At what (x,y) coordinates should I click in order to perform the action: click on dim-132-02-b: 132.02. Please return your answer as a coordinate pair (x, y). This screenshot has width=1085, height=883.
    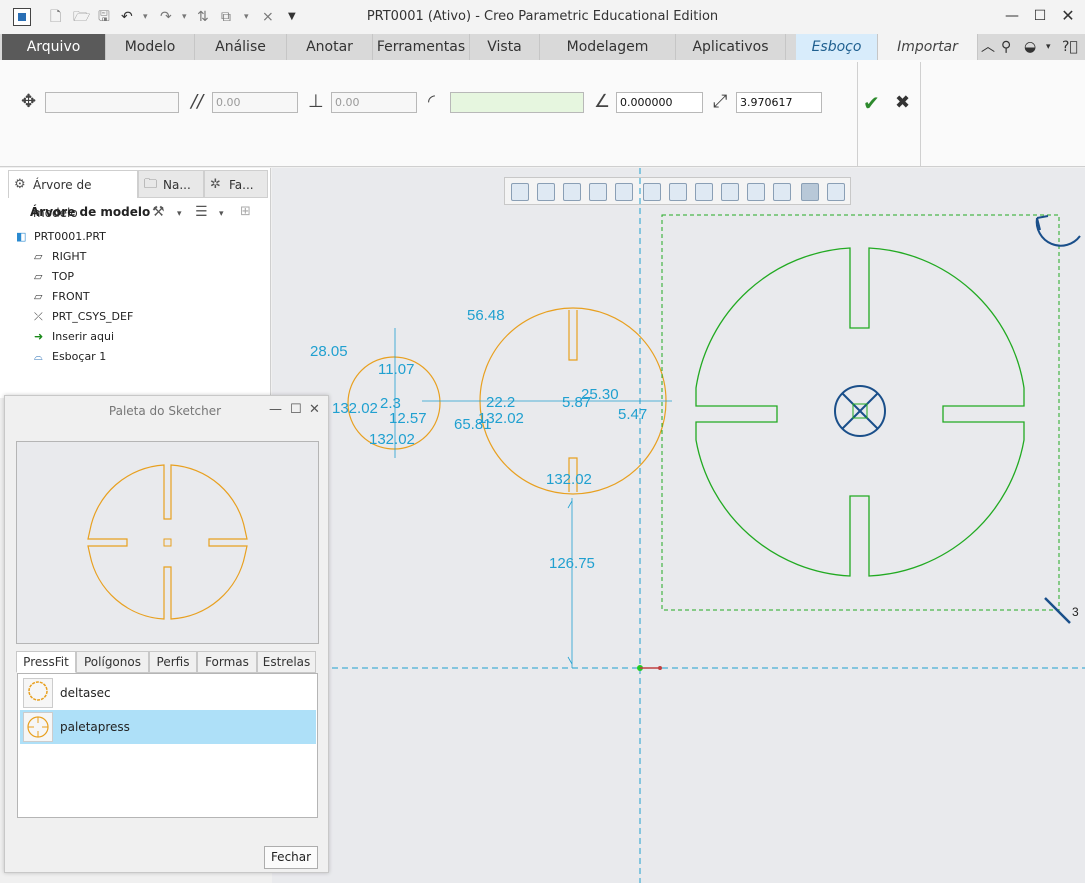
    Looking at the image, I should click on (392, 439).